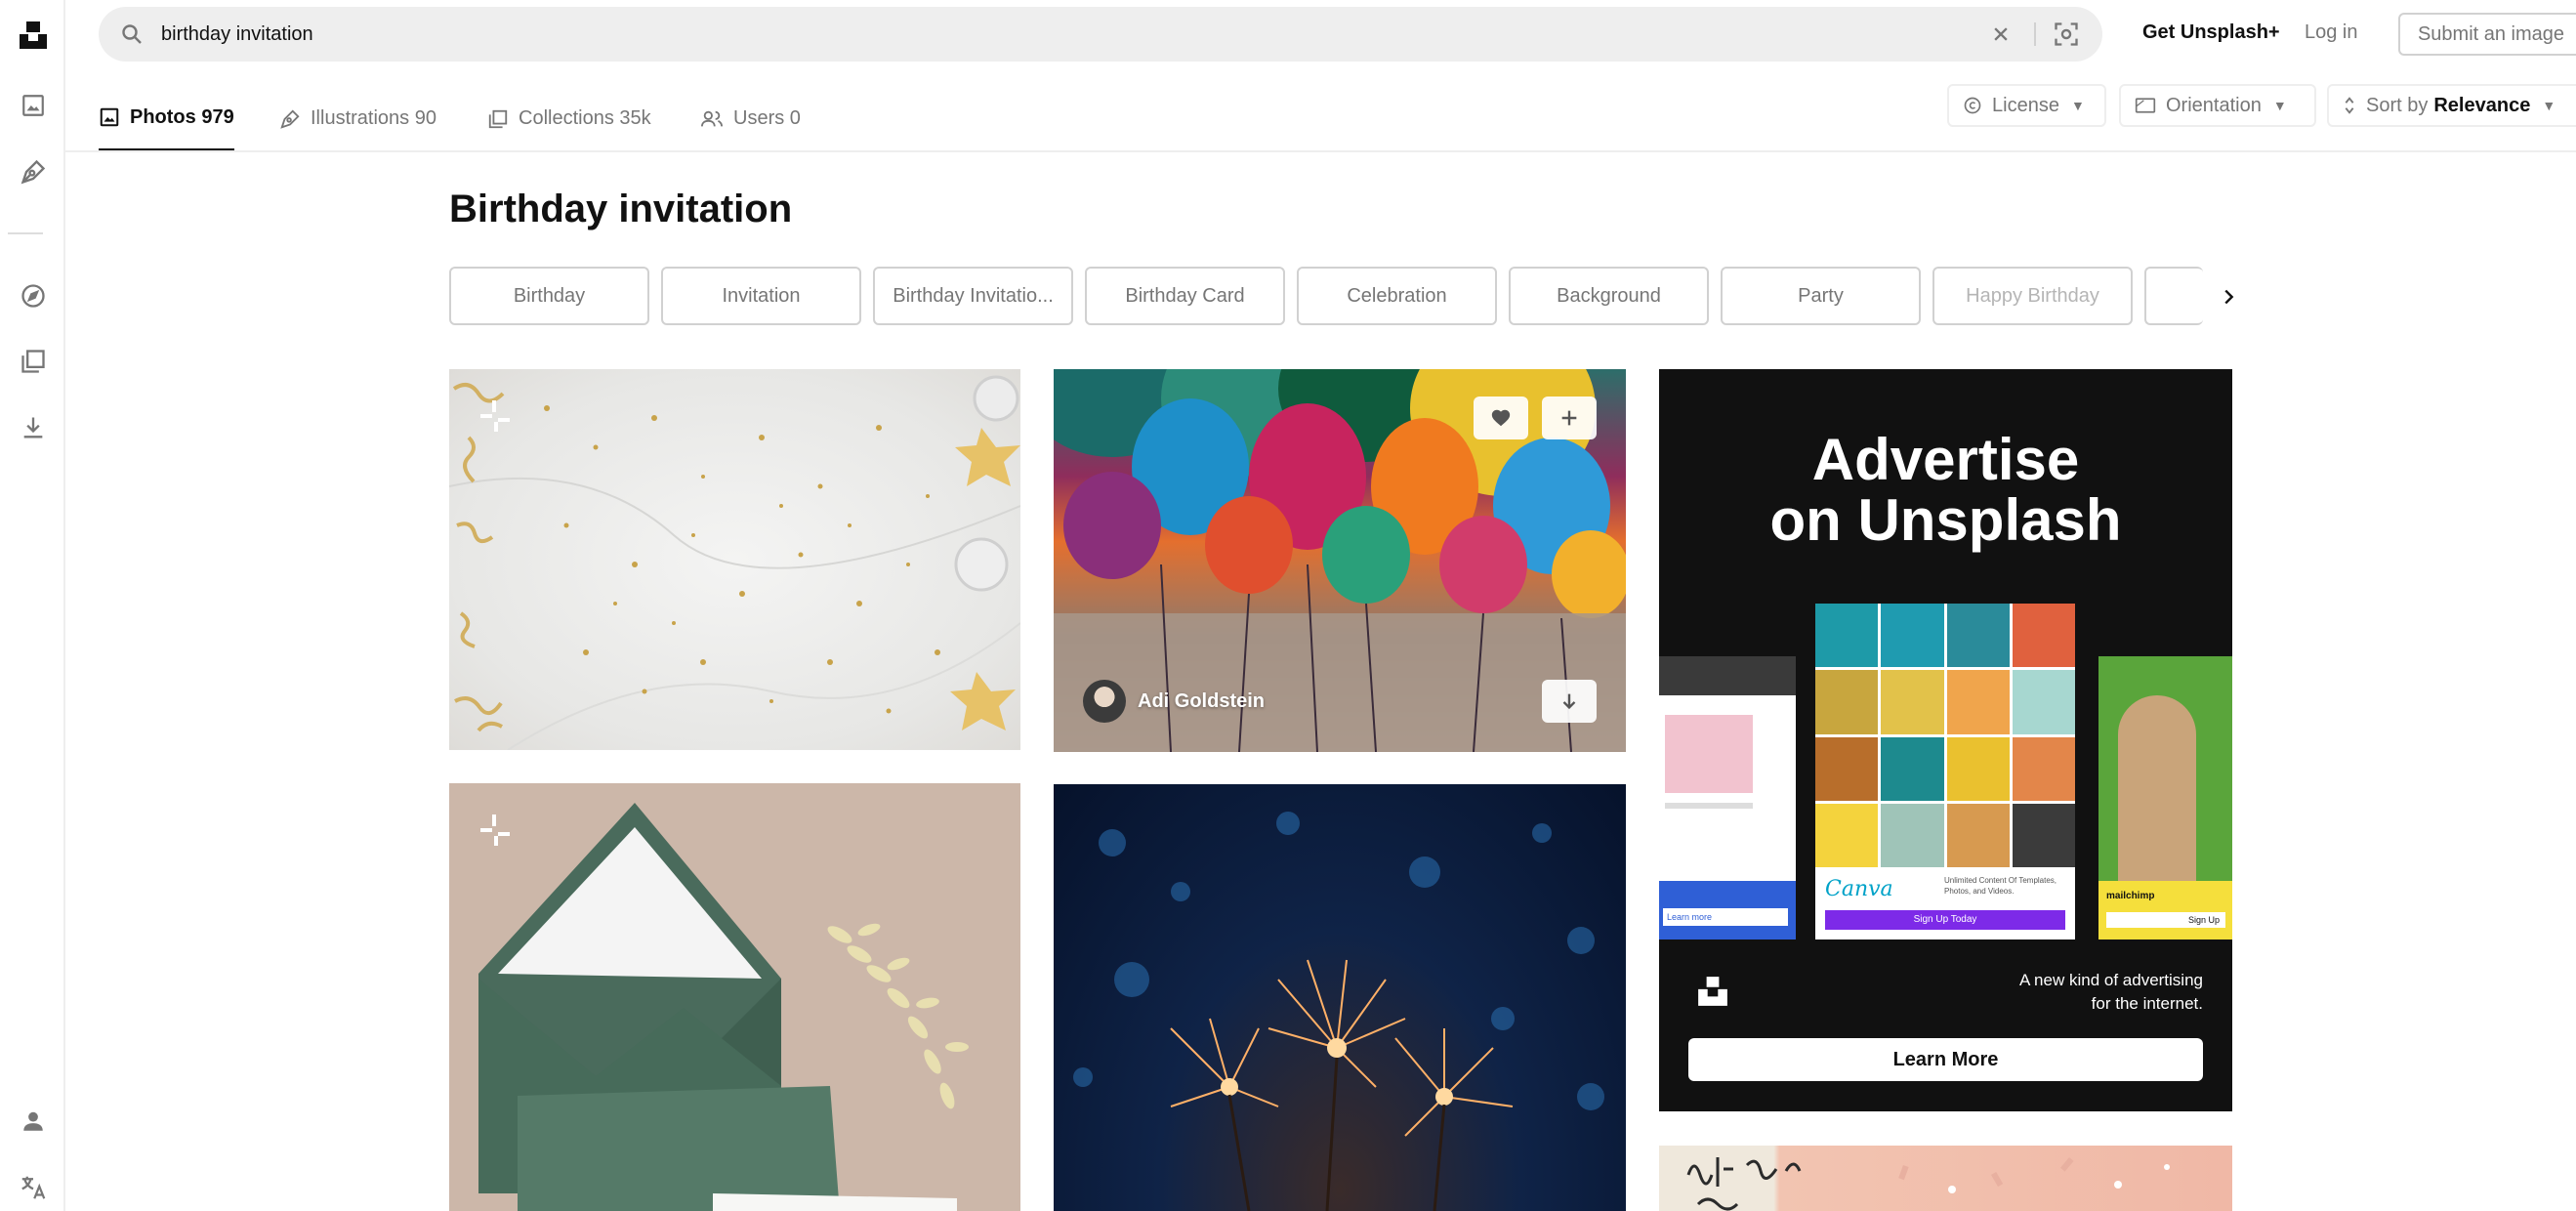  I want to click on chevron-right-icon, so click(2228, 296).